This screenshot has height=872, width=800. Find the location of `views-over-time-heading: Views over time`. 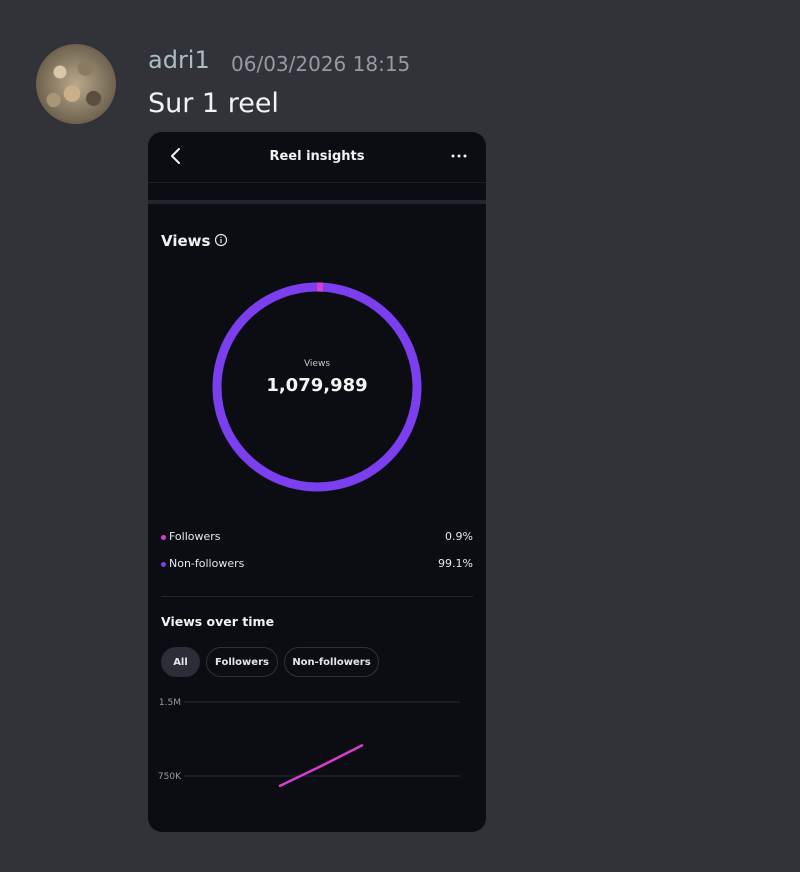

views-over-time-heading: Views over time is located at coordinates (218, 621).